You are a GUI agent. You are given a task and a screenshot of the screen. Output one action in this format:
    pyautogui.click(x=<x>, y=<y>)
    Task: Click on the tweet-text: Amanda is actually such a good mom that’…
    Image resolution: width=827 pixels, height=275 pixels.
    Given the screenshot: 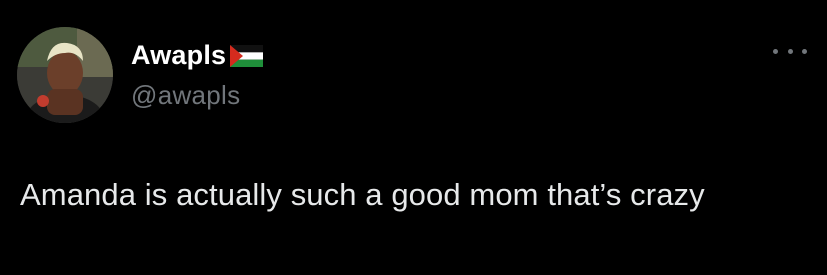 What is the action you would take?
    pyautogui.click(x=362, y=194)
    